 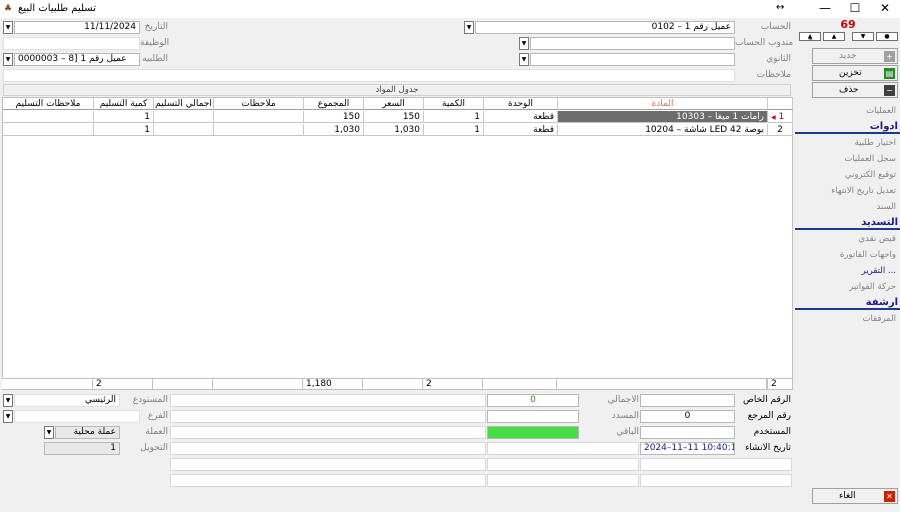 What do you see at coordinates (77, 59) in the screenshot?
I see `order-field: 0000003 – عميل رقم 1 [8` at bounding box center [77, 59].